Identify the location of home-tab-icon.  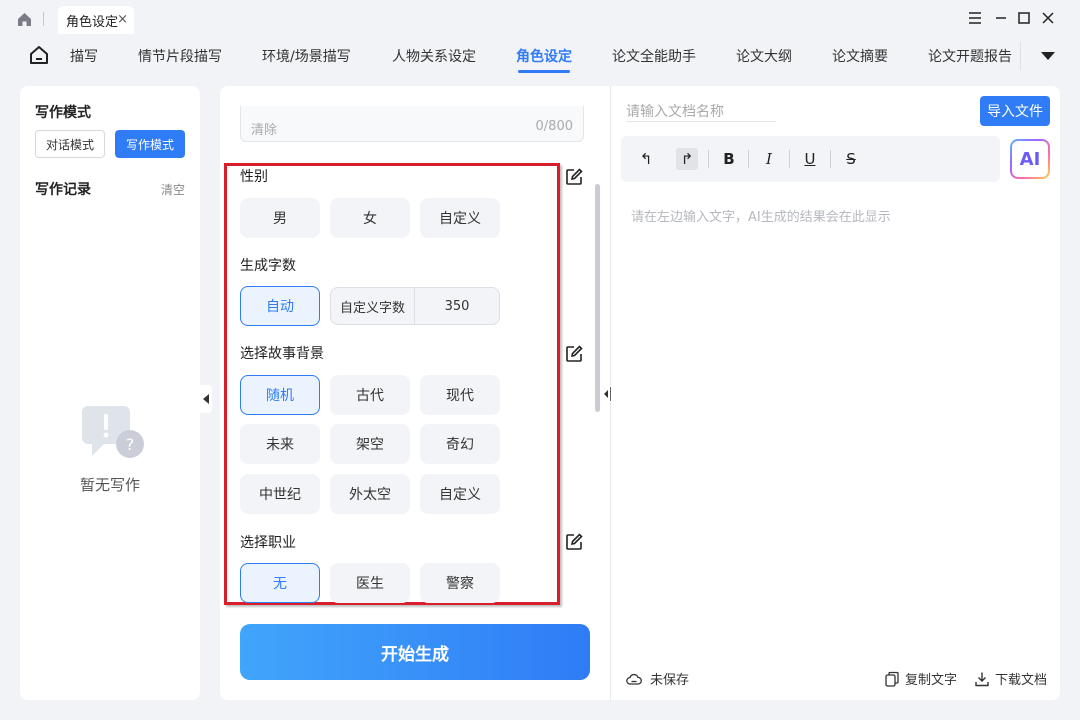
(39, 55).